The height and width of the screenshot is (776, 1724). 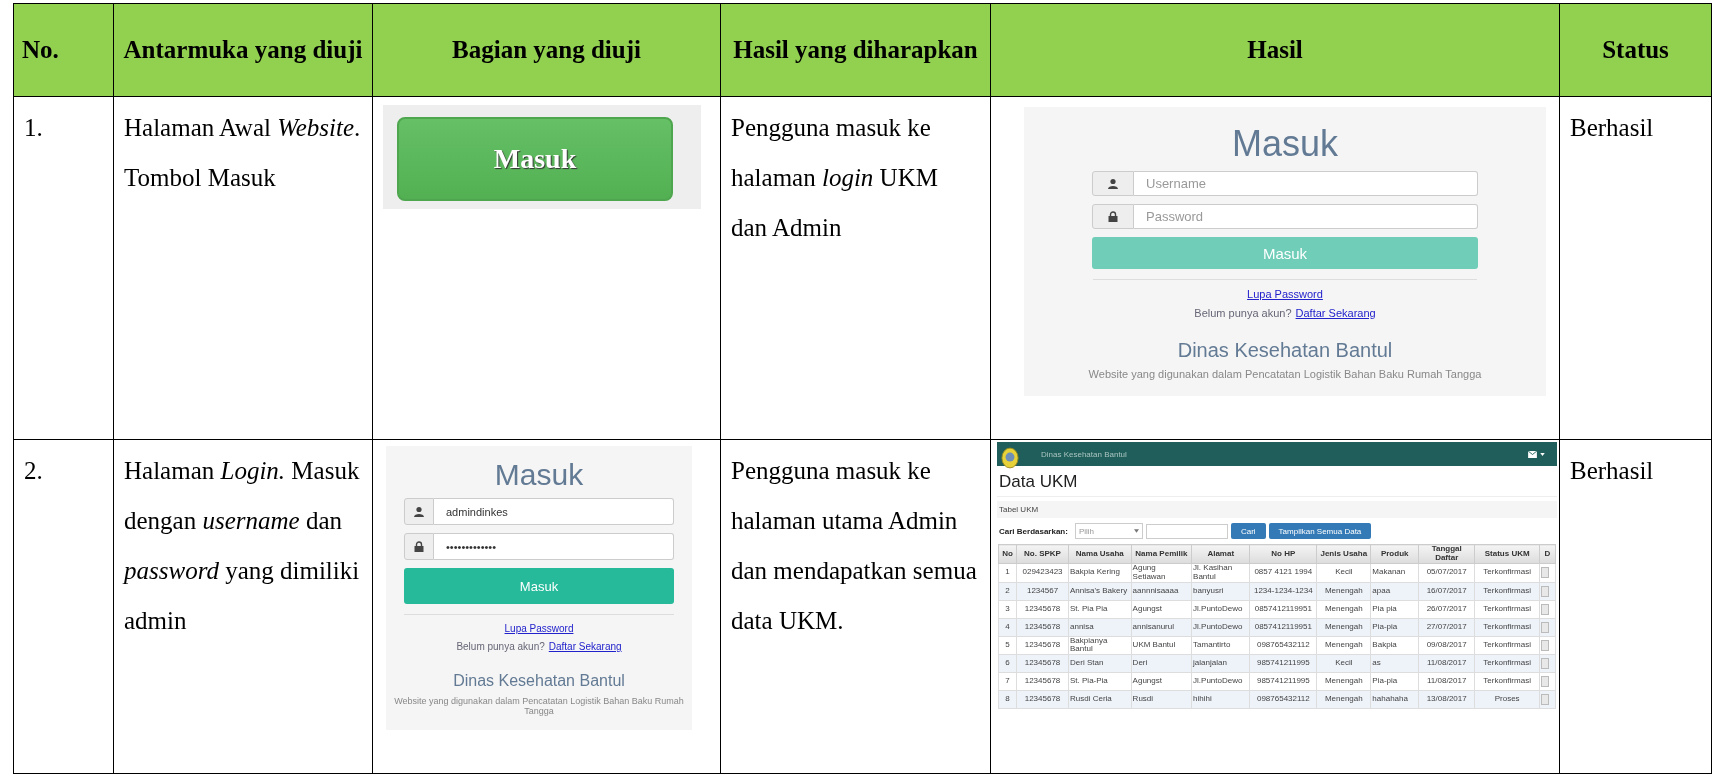 I want to click on column-header: No, so click(x=1007, y=554).